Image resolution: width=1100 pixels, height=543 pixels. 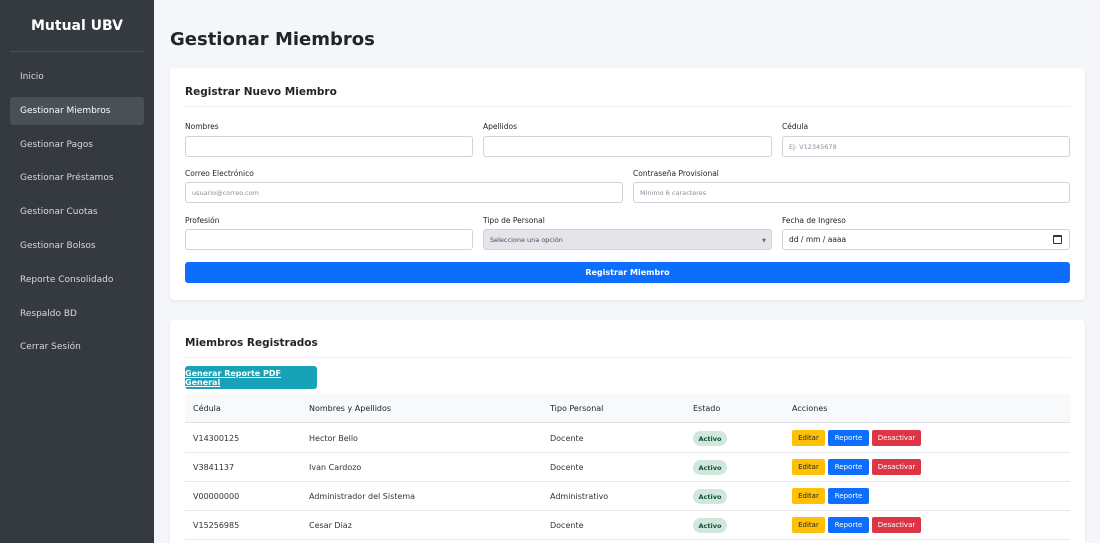 What do you see at coordinates (48, 313) in the screenshot?
I see `sidebar-item-label: Respaldo BD` at bounding box center [48, 313].